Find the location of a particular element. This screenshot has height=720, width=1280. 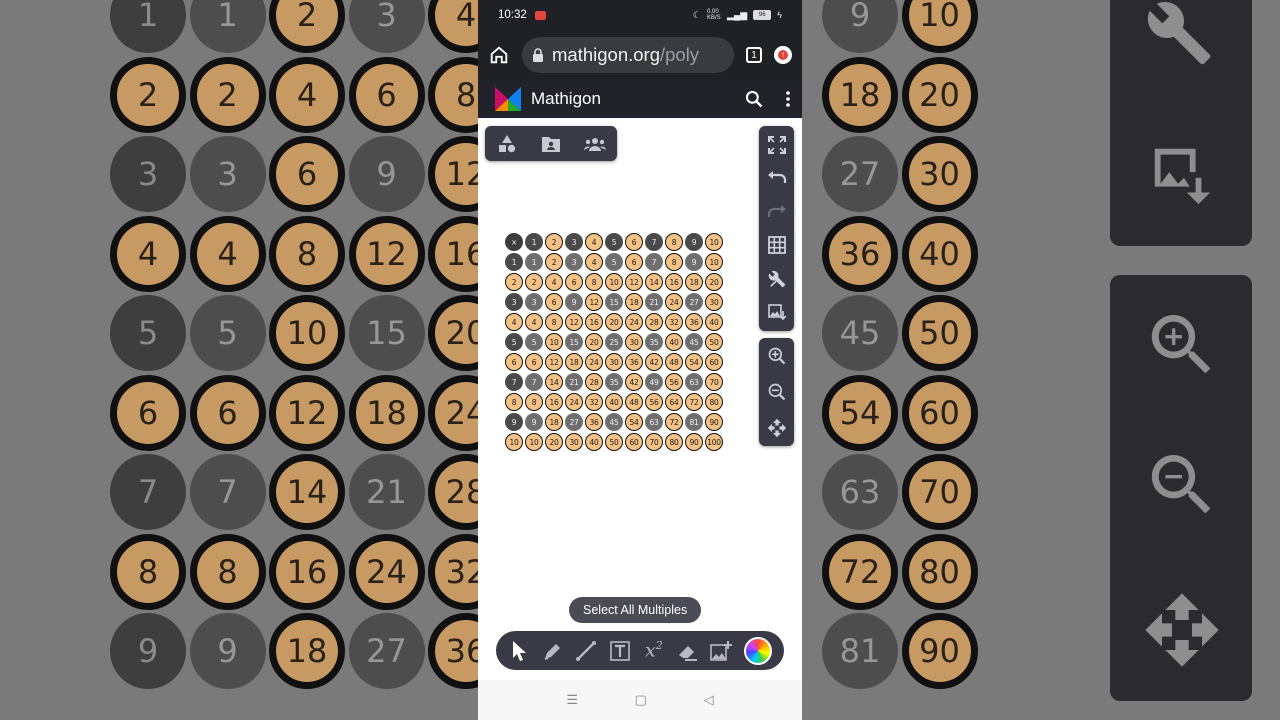

nav-home-icon: ▢ is located at coordinates (641, 700).